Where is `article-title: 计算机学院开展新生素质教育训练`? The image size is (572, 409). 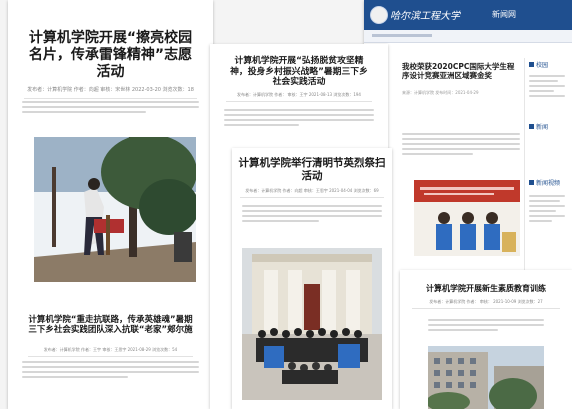
article-title: 计算机学院开展新生素质教育训练 is located at coordinates (486, 288).